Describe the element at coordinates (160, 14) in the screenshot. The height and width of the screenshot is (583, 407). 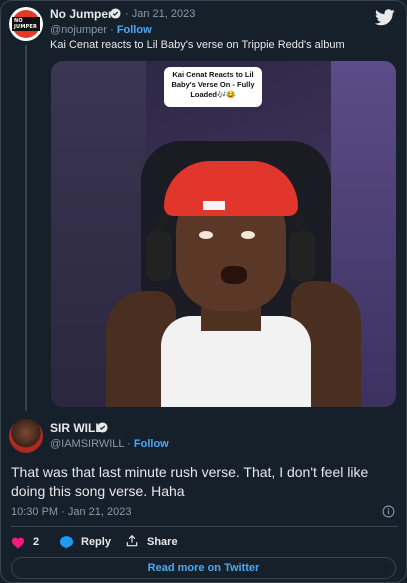
I see `tweet-date-1: · Jan 21, 2023` at that location.